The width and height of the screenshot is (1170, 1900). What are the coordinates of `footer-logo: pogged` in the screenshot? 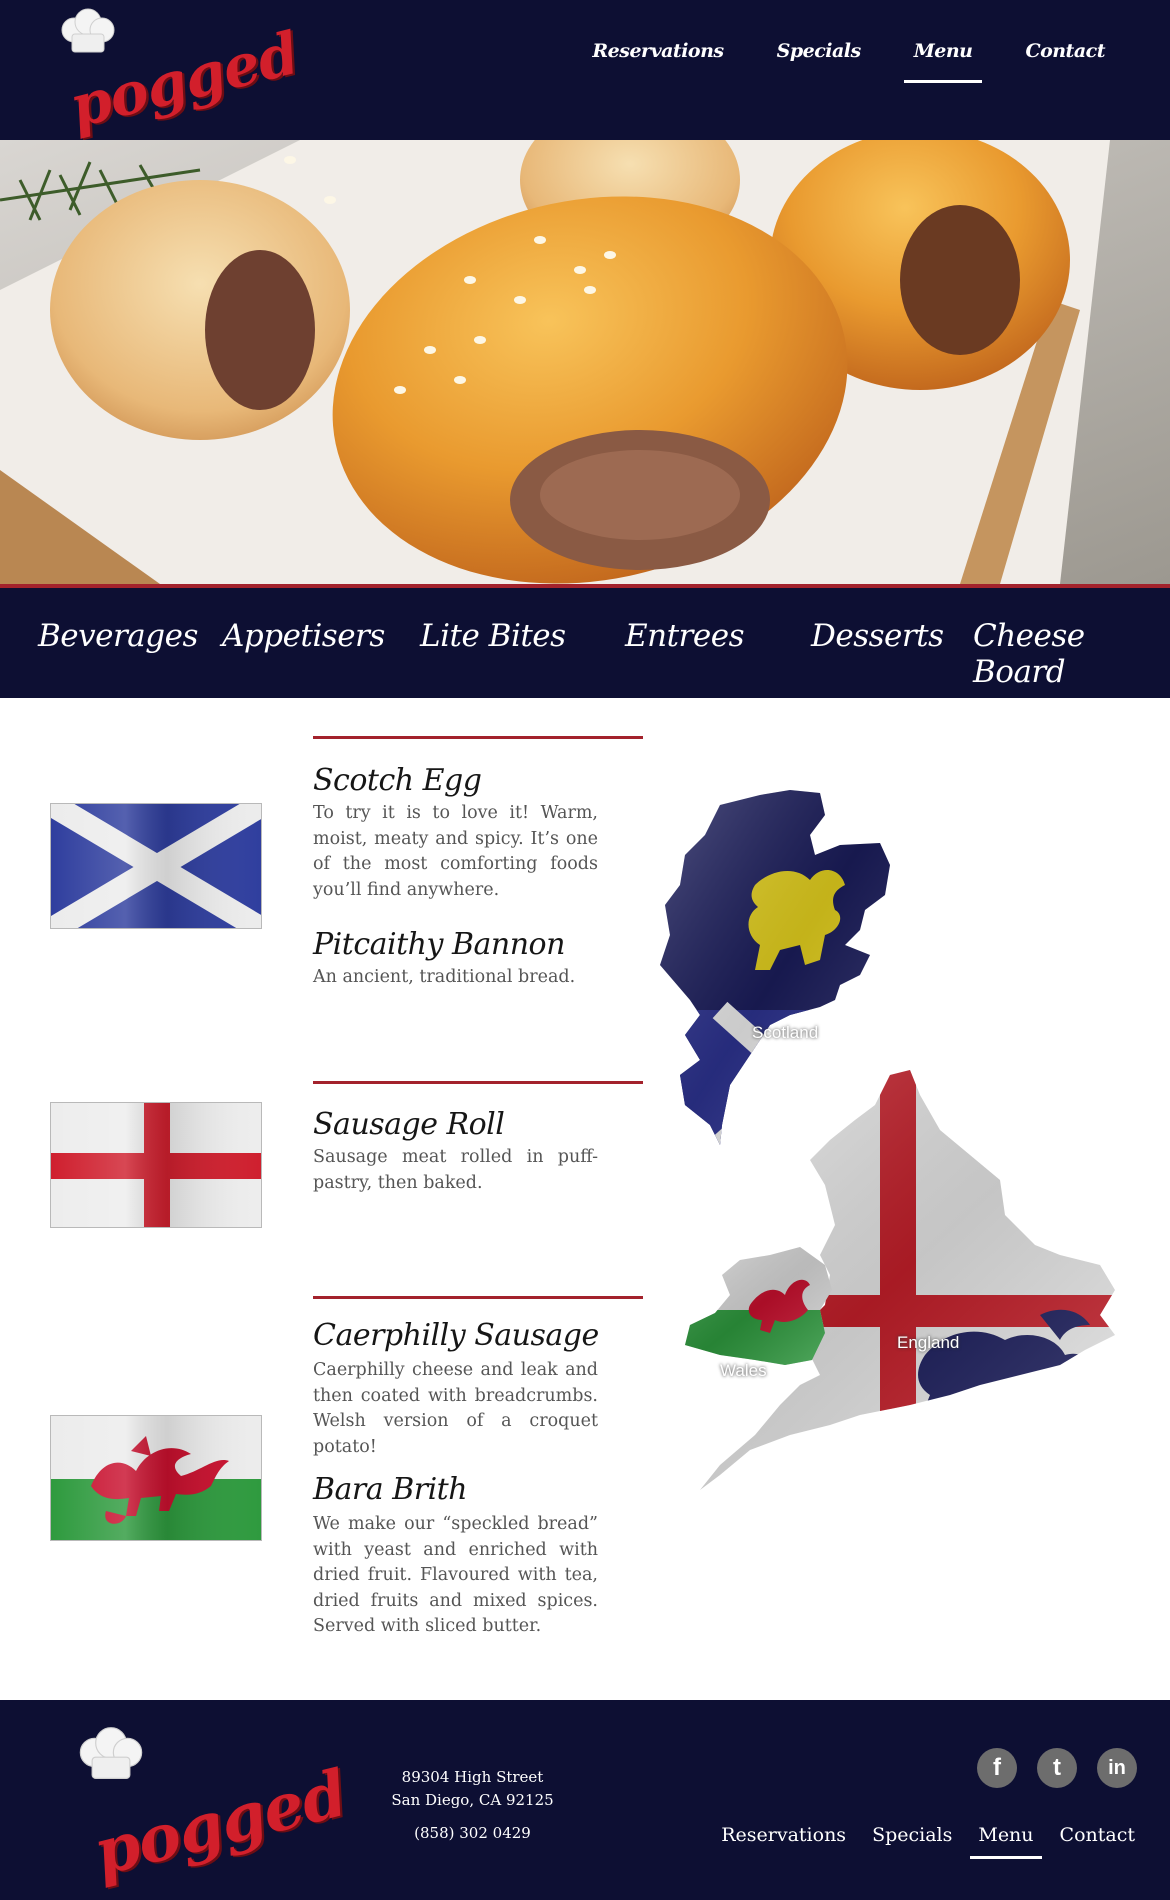 It's located at (216, 1808).